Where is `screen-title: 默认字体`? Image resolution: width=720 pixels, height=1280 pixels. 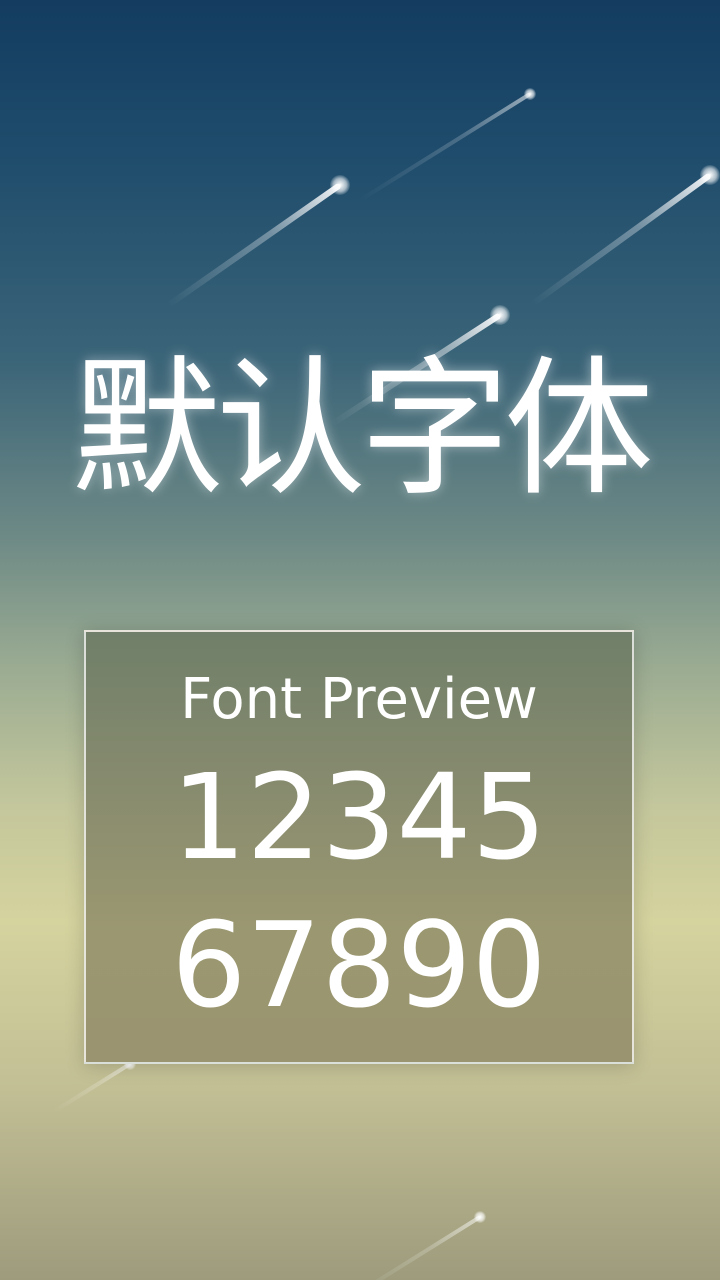 screen-title: 默认字体 is located at coordinates (362, 430).